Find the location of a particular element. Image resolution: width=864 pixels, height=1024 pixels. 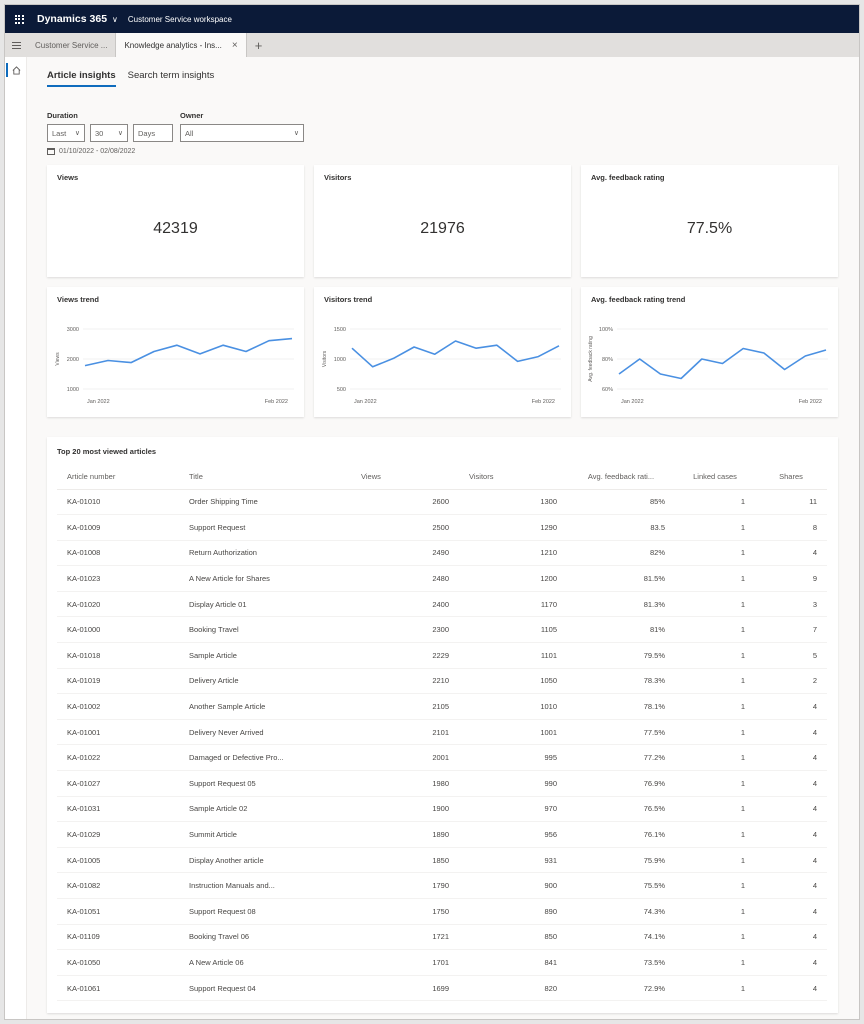

article-number: KA-01008 is located at coordinates (118, 553).